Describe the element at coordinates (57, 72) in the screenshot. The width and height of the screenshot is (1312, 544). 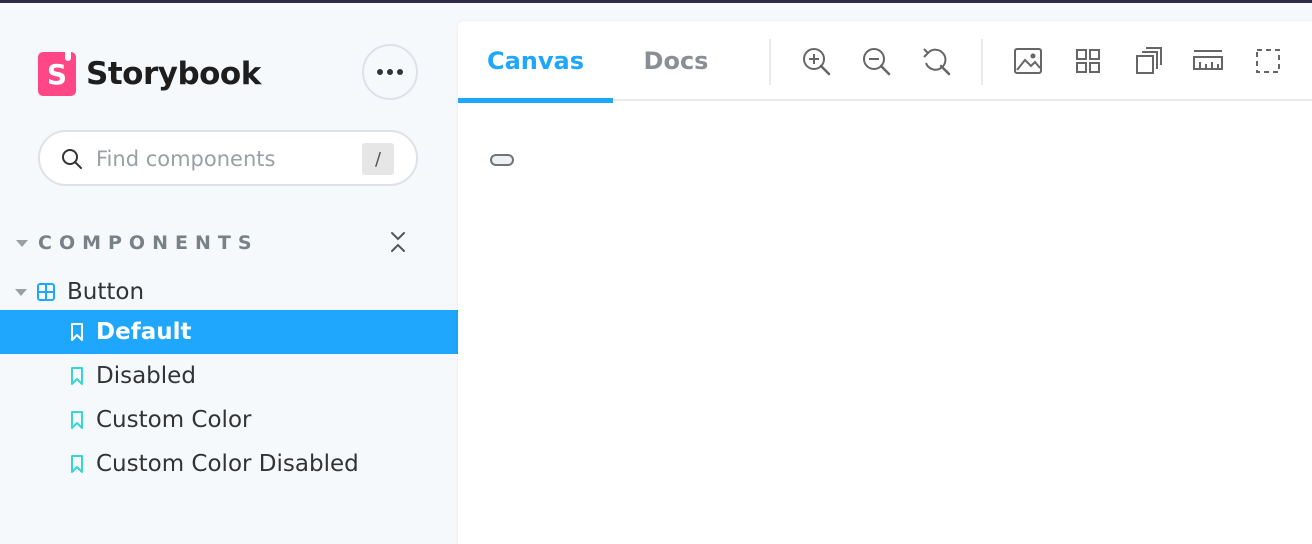
I see `storybook-logo-icon: S` at that location.